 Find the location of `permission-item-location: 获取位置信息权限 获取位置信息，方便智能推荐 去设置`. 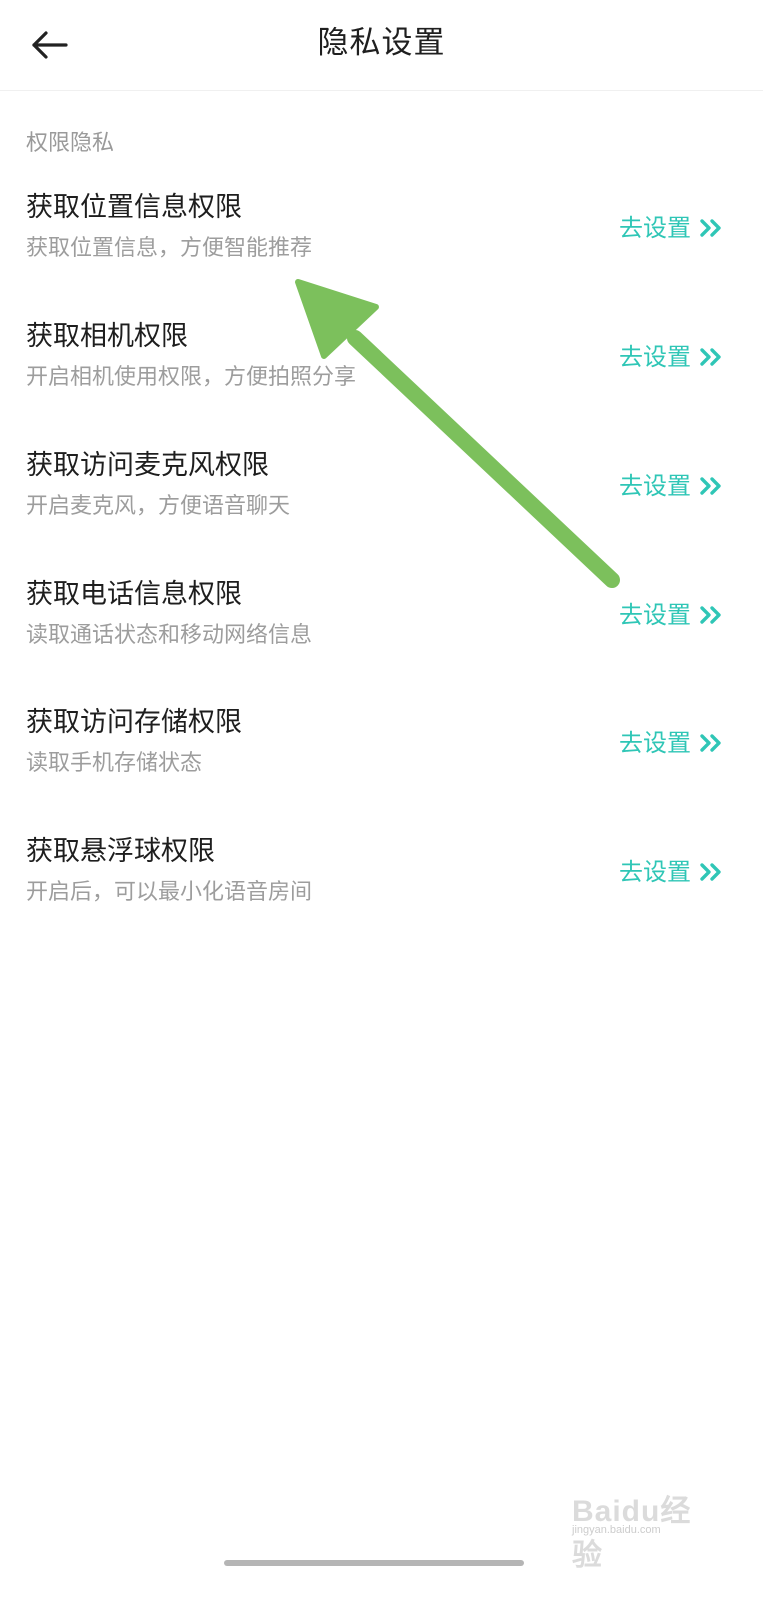

permission-item-location: 获取位置信息权限 获取位置信息，方便智能推荐 去设置 is located at coordinates (381, 243).